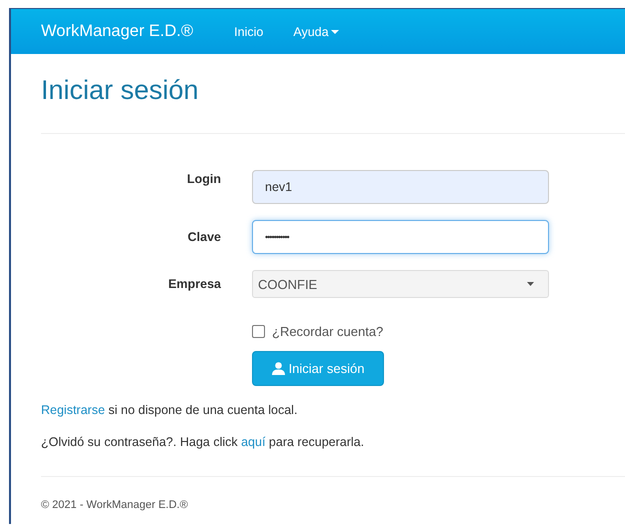  Describe the element at coordinates (203, 442) in the screenshot. I see `recover-text: ¿Olvidó su contraseña?. Haga click aquí para recuperarla.` at that location.